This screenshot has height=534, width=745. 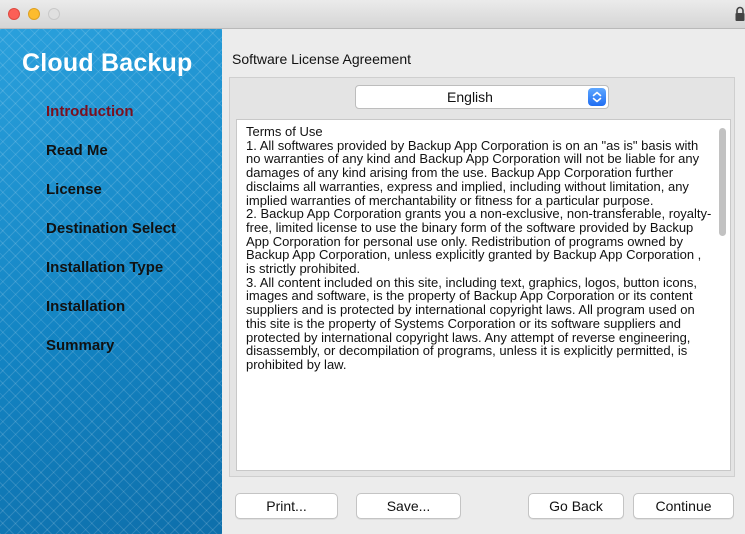 I want to click on updown-stepper-icon, so click(x=597, y=97).